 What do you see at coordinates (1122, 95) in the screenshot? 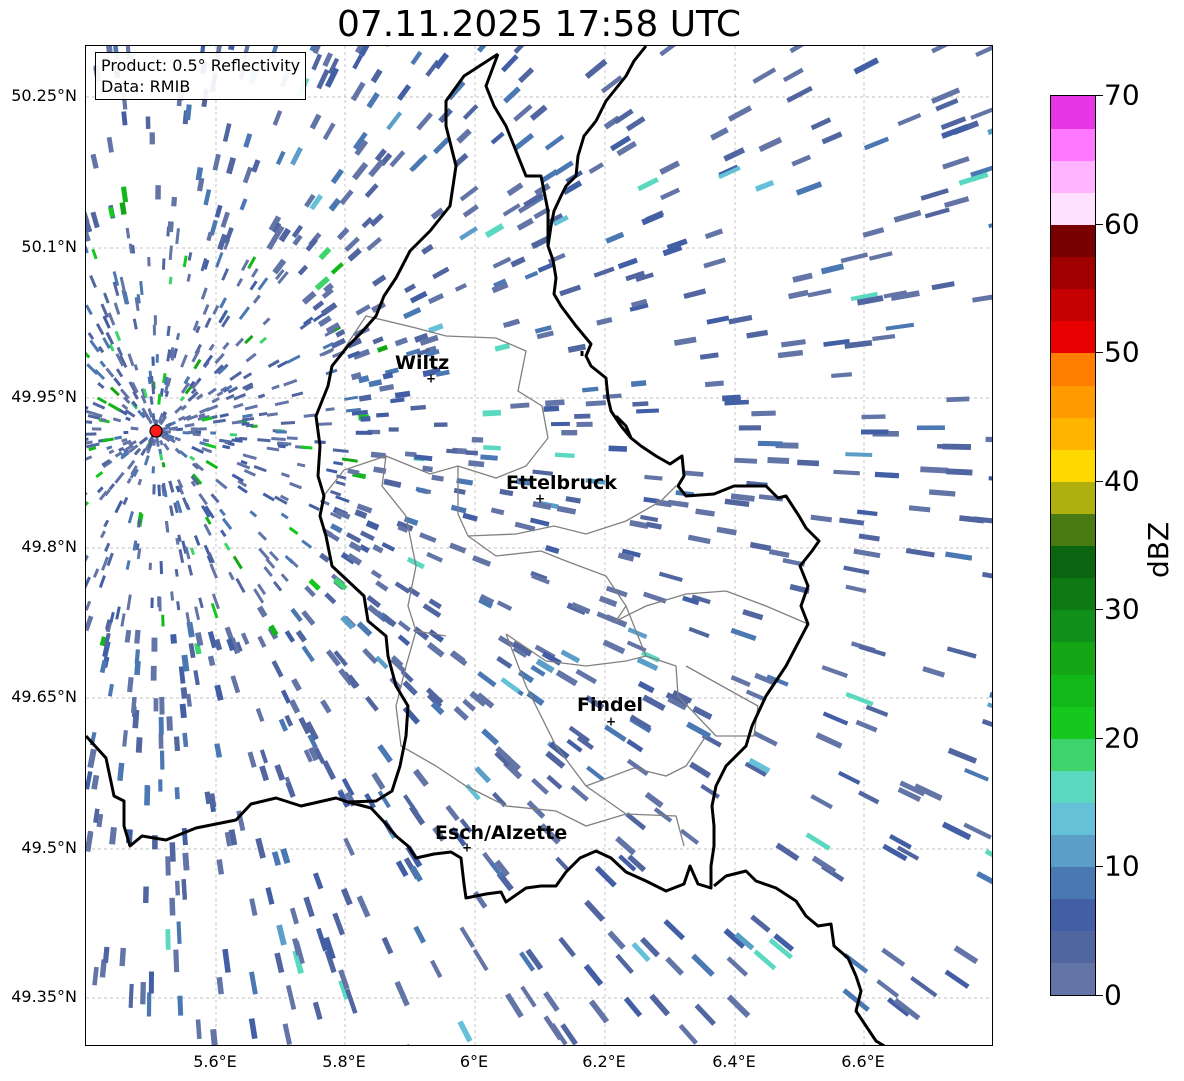
I see `colorbar-tick-label: 70` at bounding box center [1122, 95].